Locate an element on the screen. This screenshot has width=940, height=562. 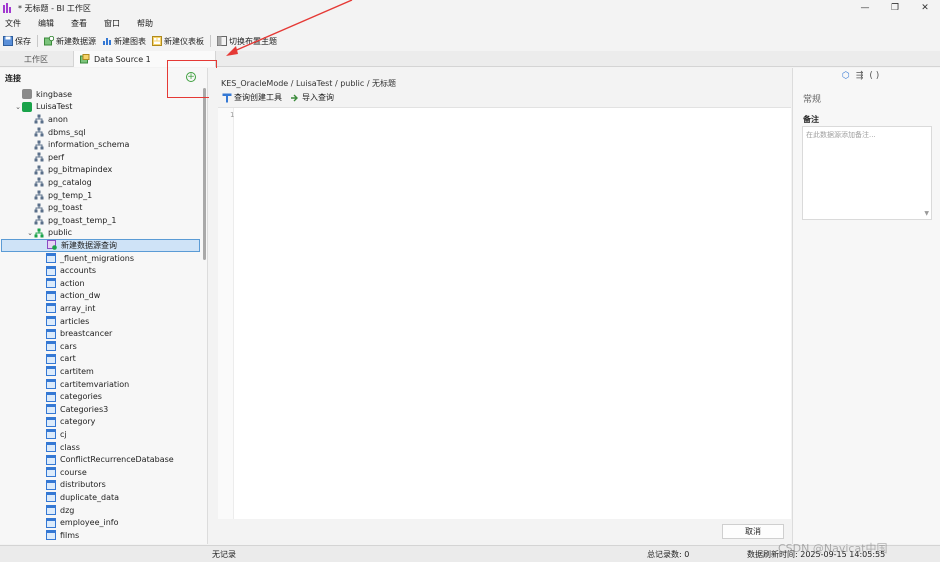
tree-item: categories is located at coordinates (70, 396).